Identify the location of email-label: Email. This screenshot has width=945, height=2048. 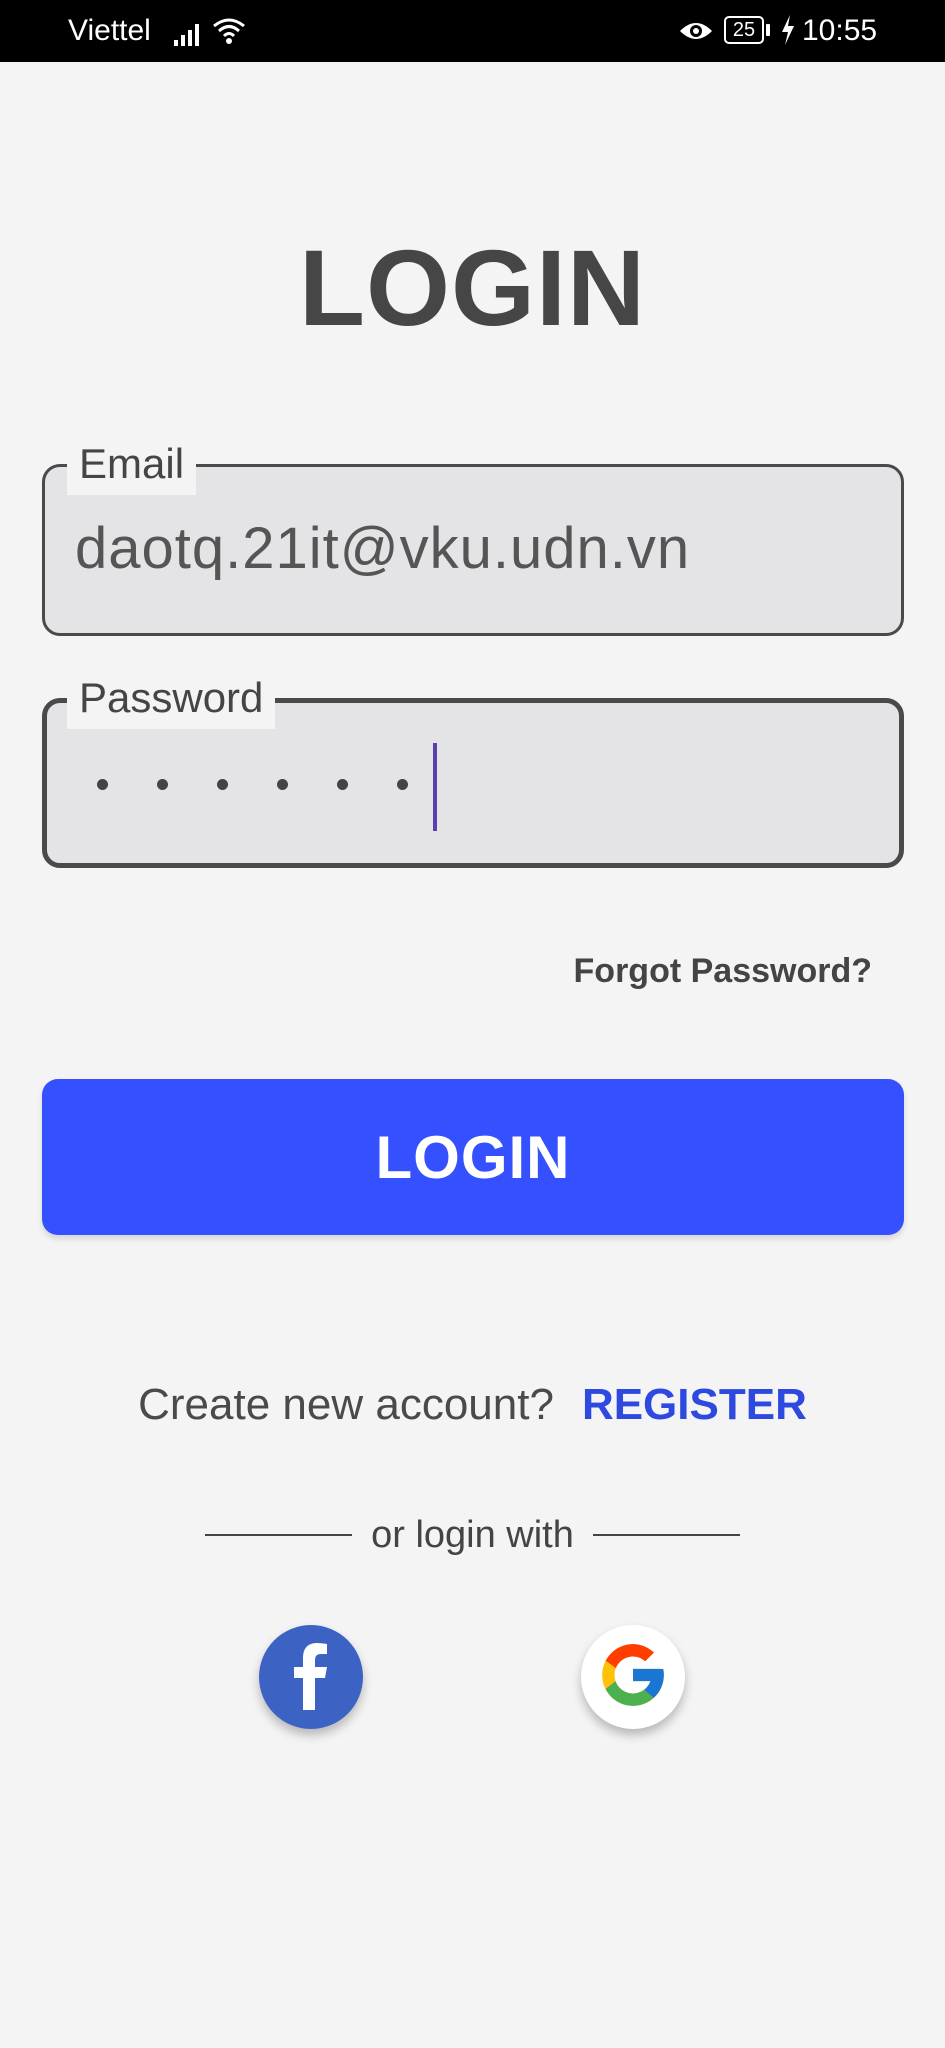
(132, 464).